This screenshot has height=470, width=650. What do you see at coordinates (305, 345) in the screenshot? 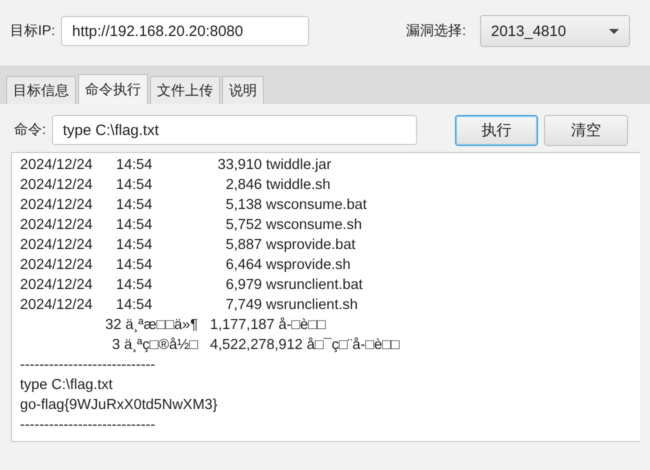
I see `summary-size: 4,522,278,912 å□¯ç□¨å-□è□□` at bounding box center [305, 345].